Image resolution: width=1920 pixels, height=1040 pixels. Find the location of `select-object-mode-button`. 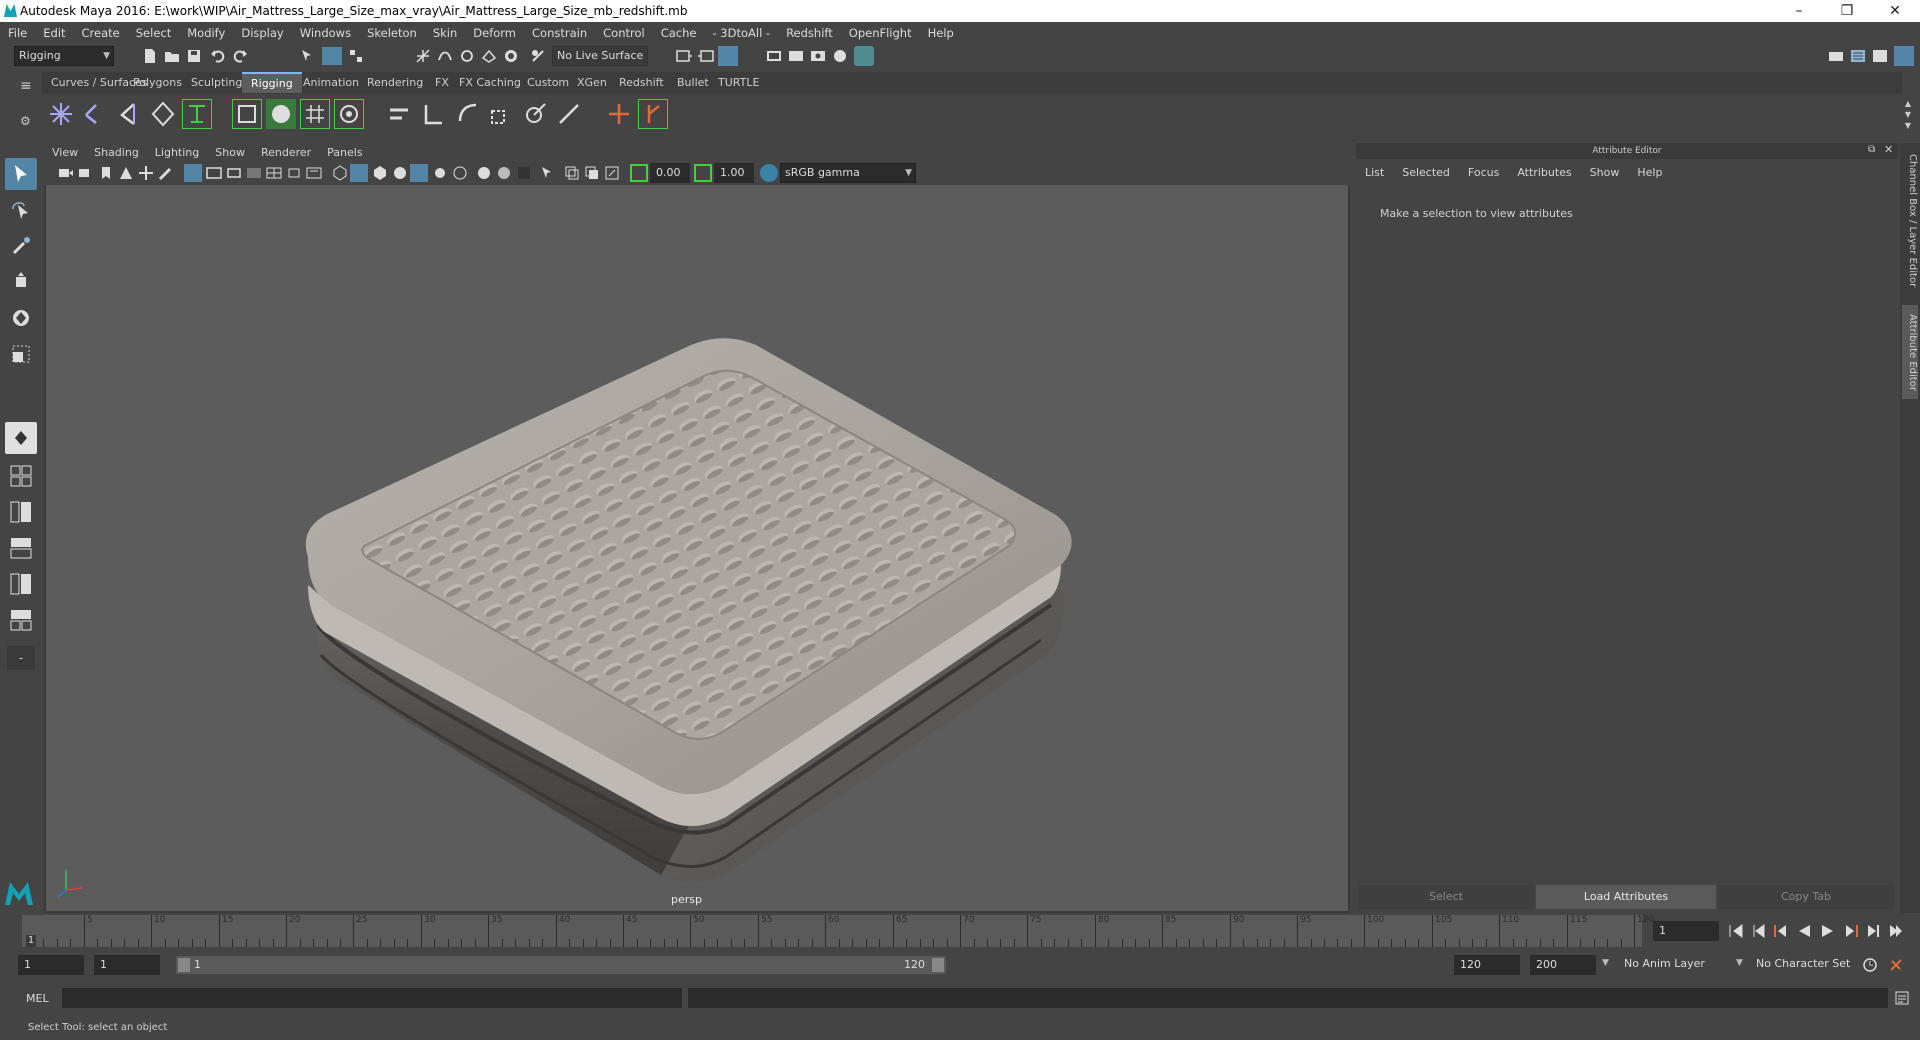

select-object-mode-button is located at coordinates (332, 56).